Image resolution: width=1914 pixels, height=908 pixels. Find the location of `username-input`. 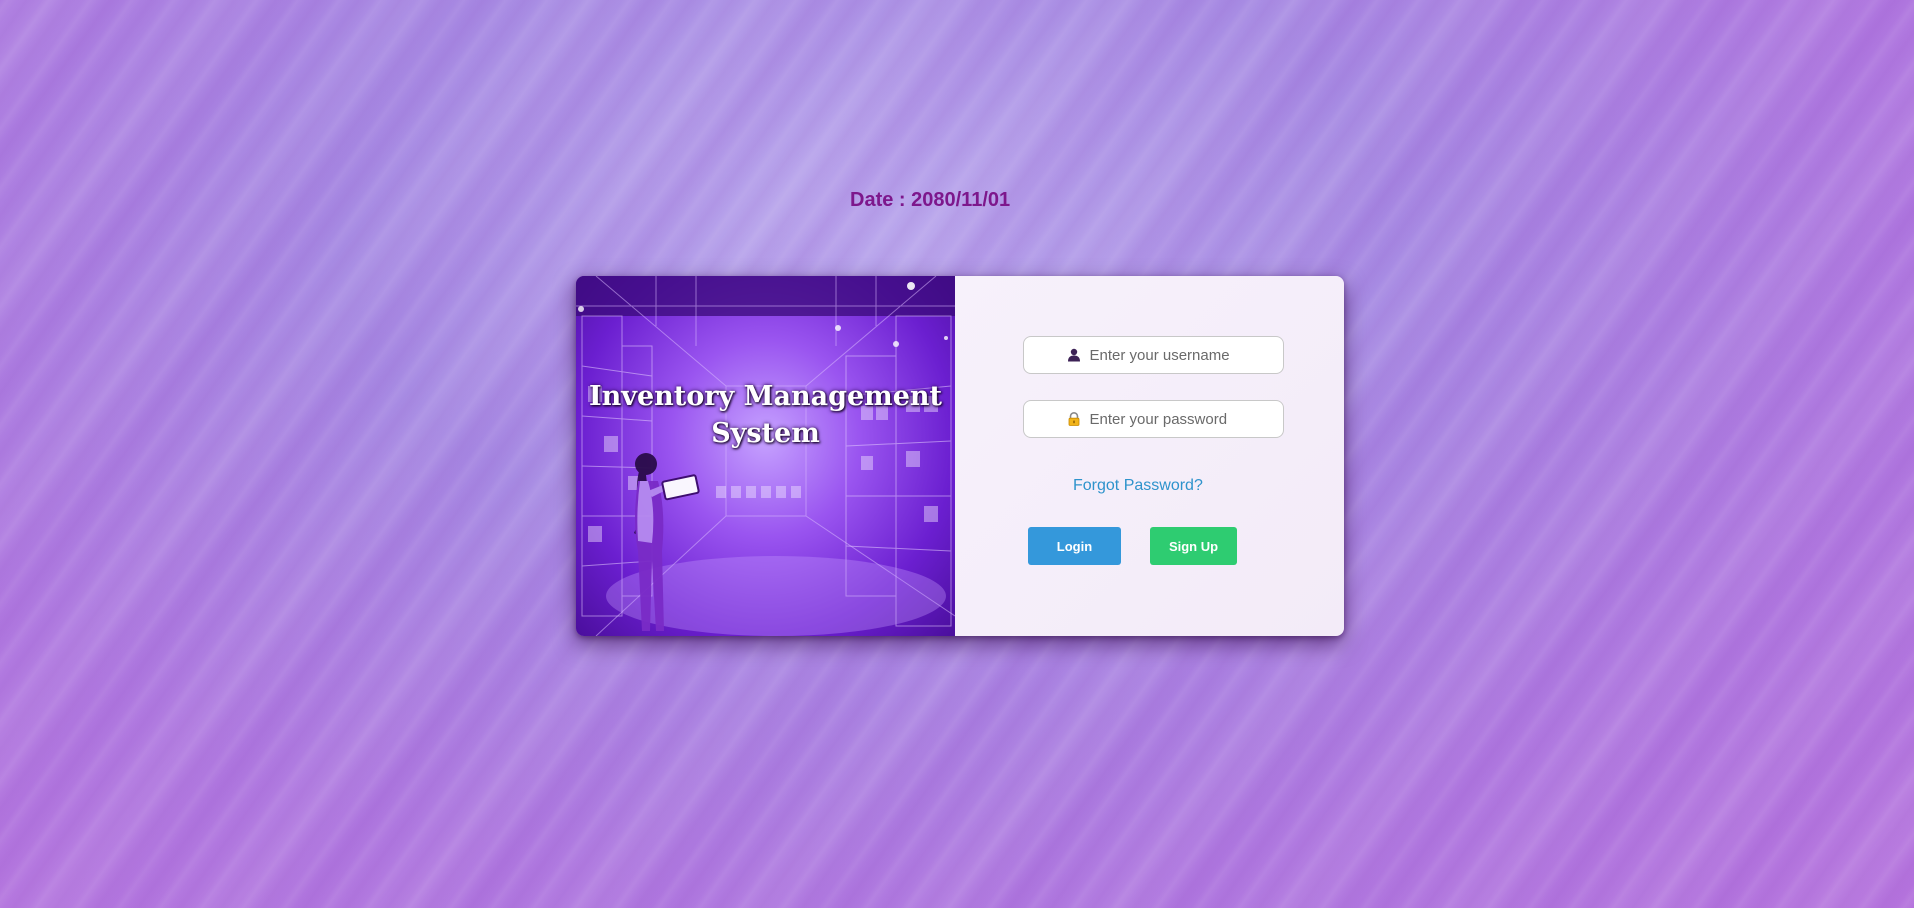

username-input is located at coordinates (1164, 355).